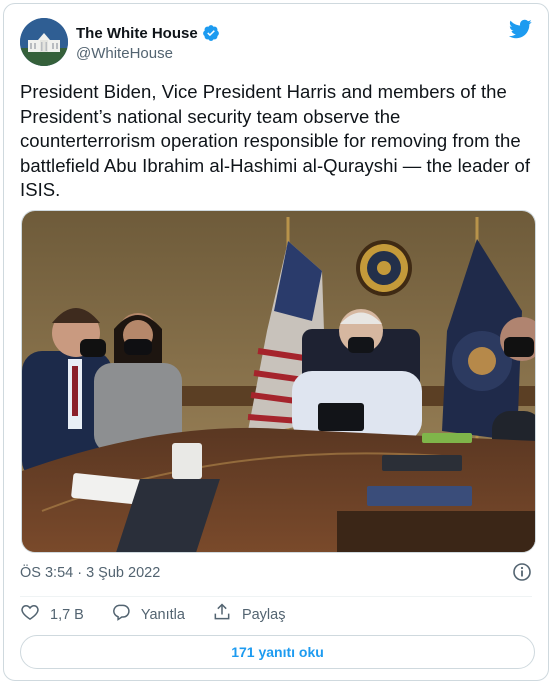  Describe the element at coordinates (520, 29) in the screenshot. I see `twitter-bird-icon` at that location.